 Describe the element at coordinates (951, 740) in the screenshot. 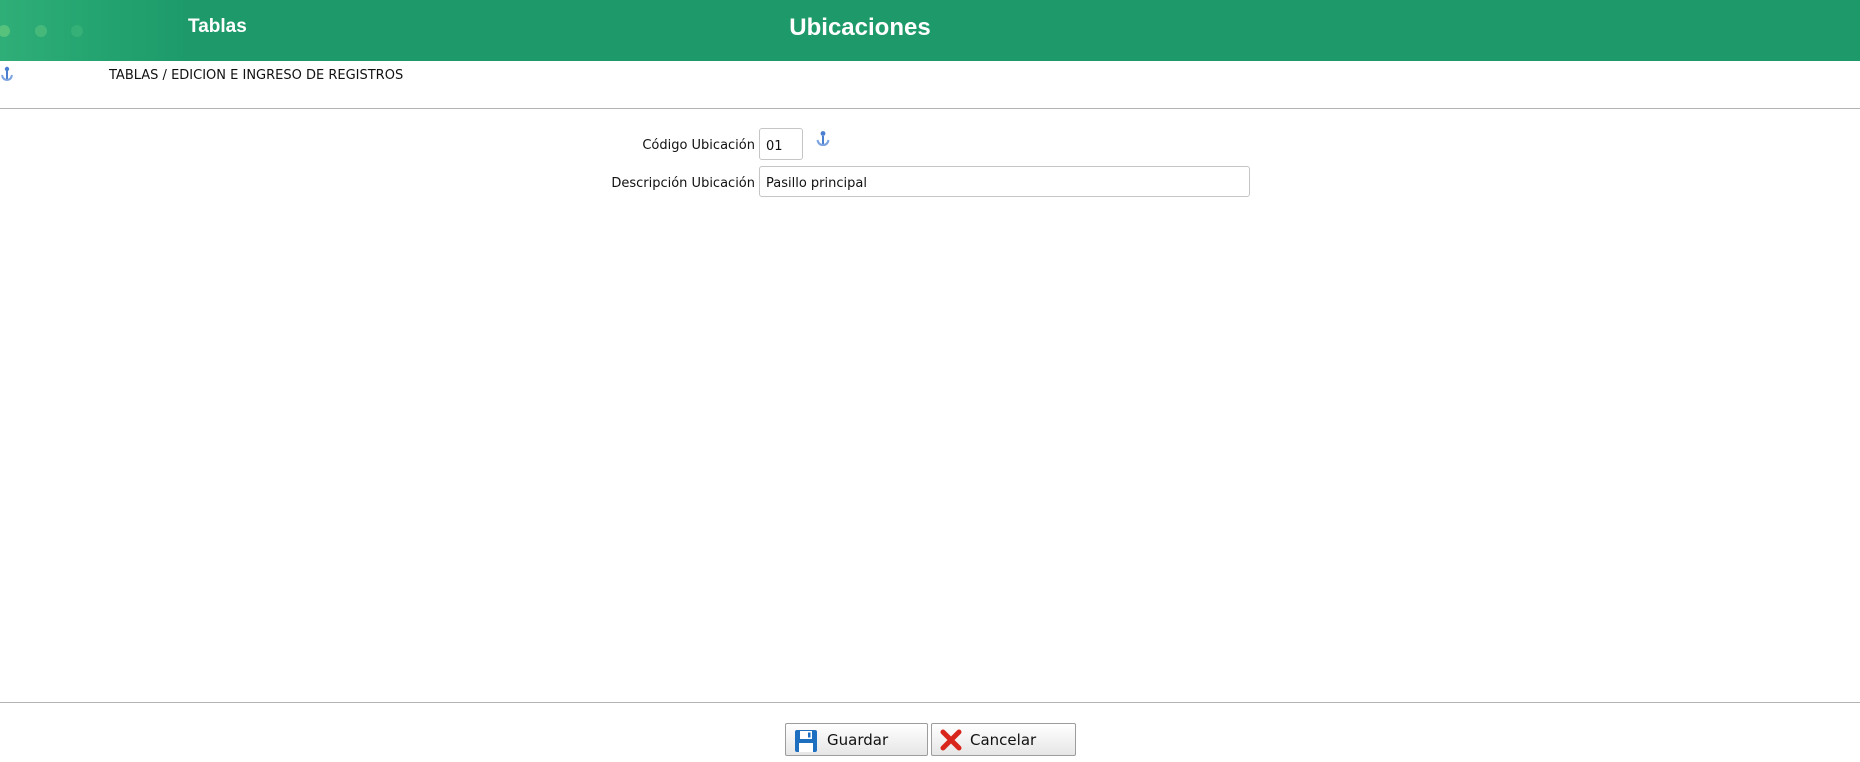

I see `red-x-icon` at that location.